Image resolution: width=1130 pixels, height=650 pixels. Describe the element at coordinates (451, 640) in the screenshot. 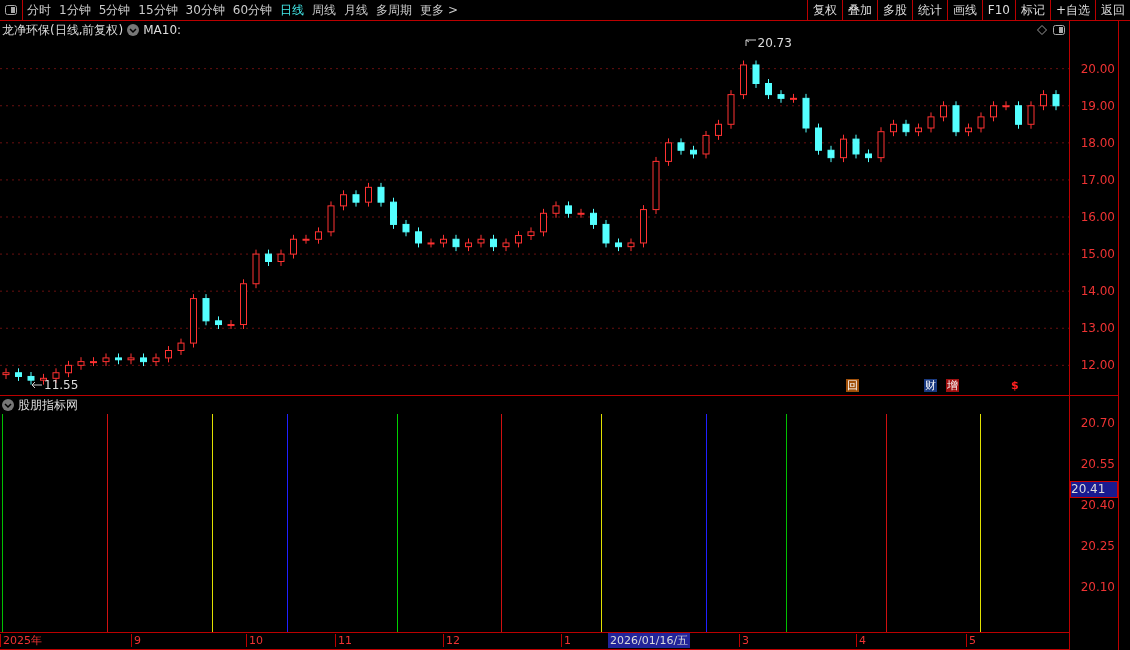

I see `date-label: 12` at that location.